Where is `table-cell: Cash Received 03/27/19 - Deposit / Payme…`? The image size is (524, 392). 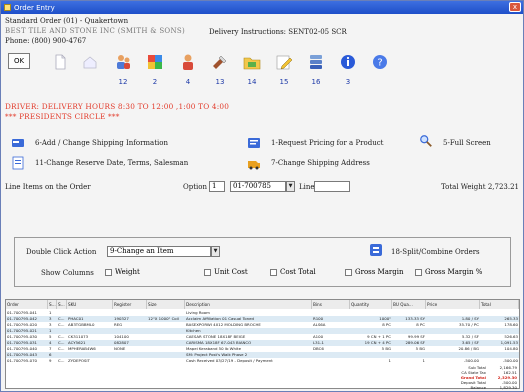 table-cell: Cash Received 03/27/19 - Deposit / Payme… is located at coordinates (229, 360).